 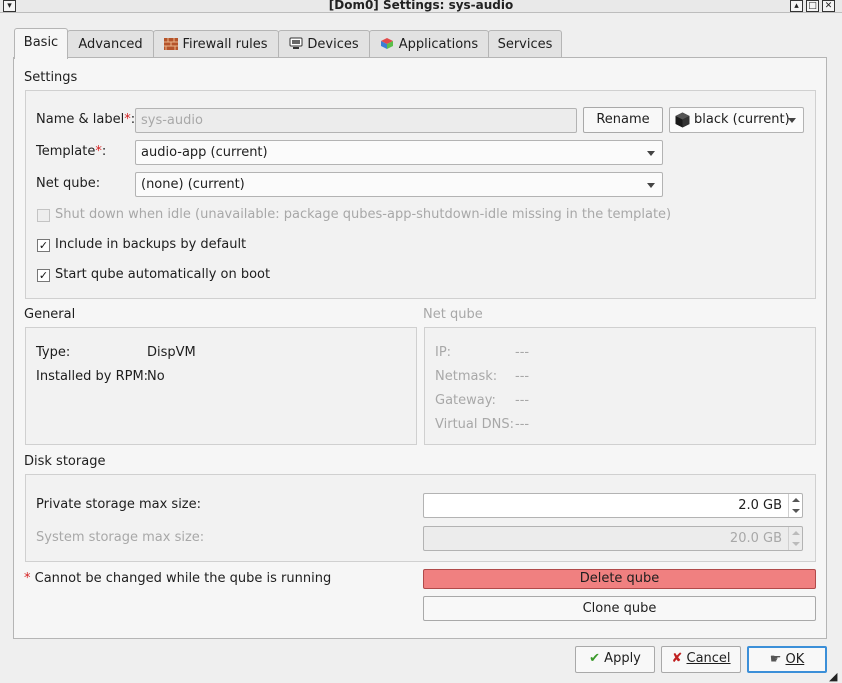 What do you see at coordinates (525, 44) in the screenshot?
I see `tab-services: Services` at bounding box center [525, 44].